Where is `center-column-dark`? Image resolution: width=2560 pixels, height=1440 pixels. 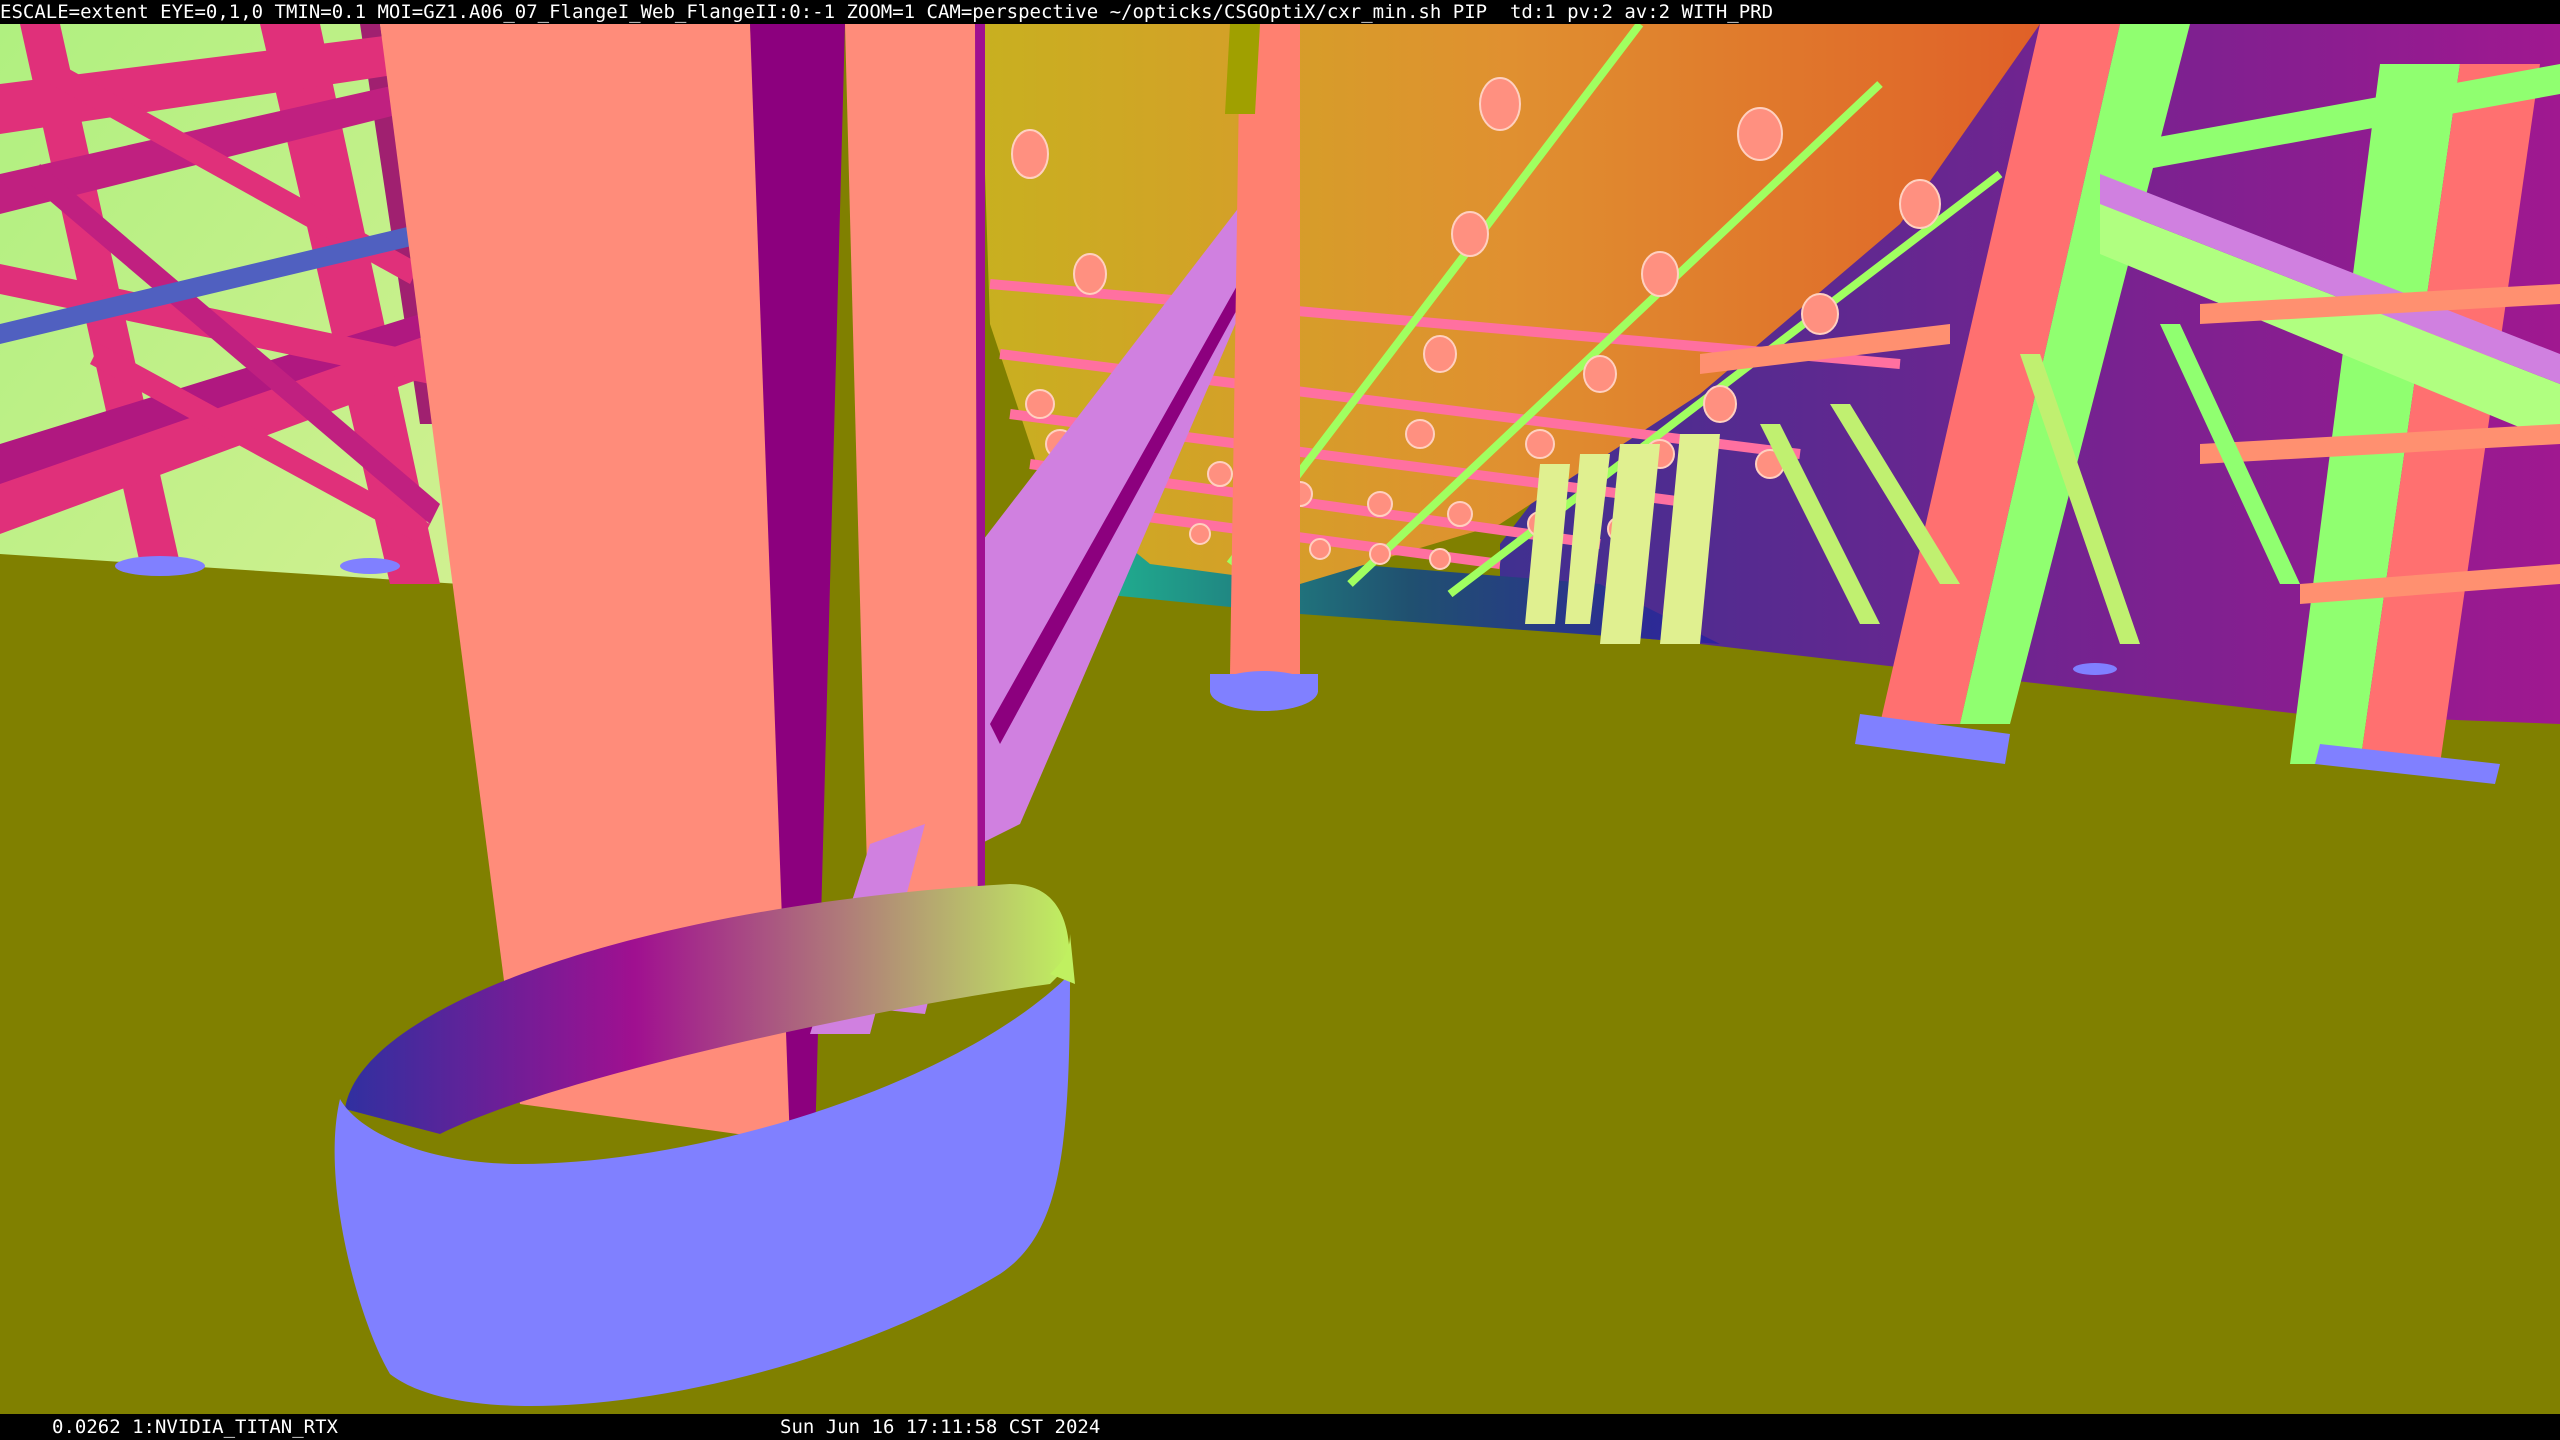
center-column-dark is located at coordinates (1242, 69).